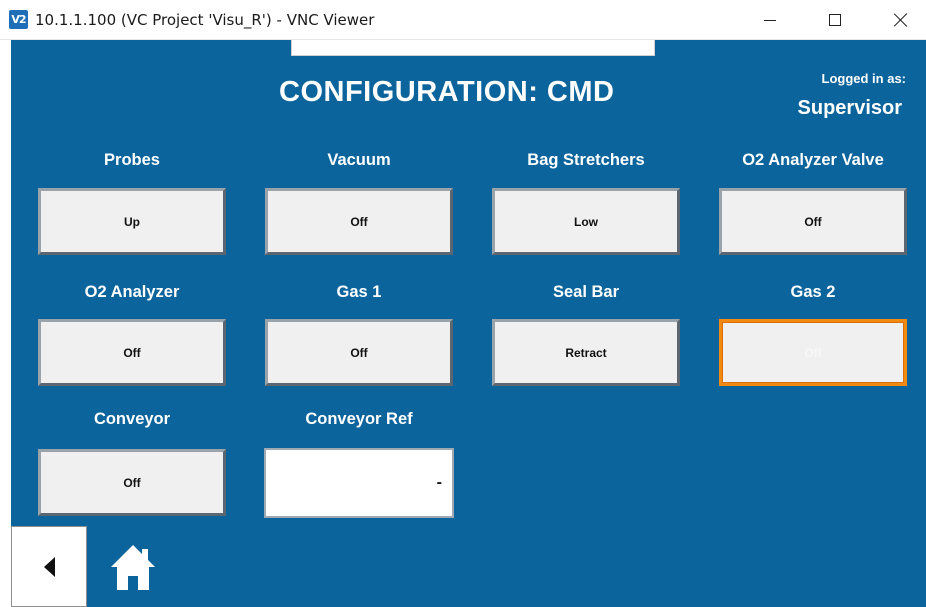 This screenshot has width=926, height=607. Describe the element at coordinates (132, 221) in the screenshot. I see `probes-button: Up` at that location.